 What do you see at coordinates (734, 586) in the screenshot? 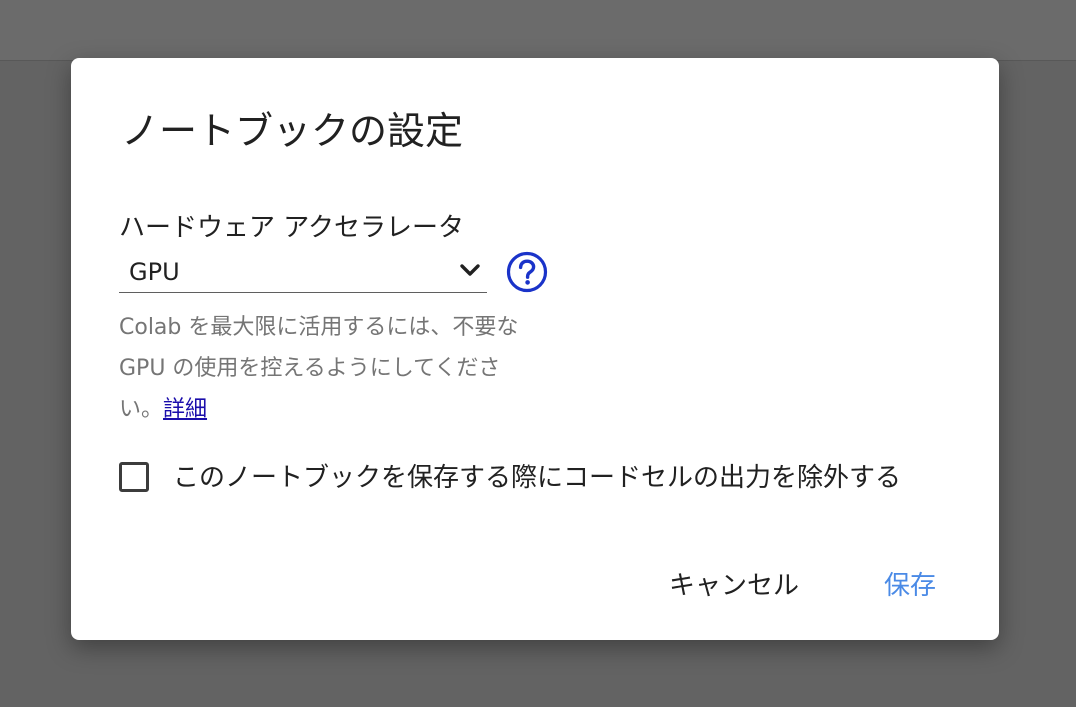
I see `cancel-button: キャンセル` at bounding box center [734, 586].